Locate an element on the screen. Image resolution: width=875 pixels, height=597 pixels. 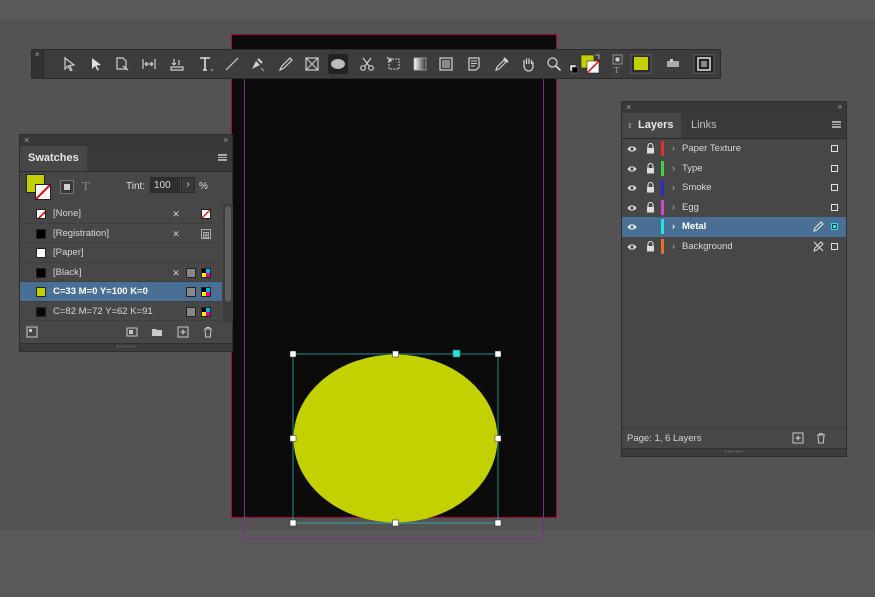
tab-swatches: Swatches is located at coordinates (53, 158).